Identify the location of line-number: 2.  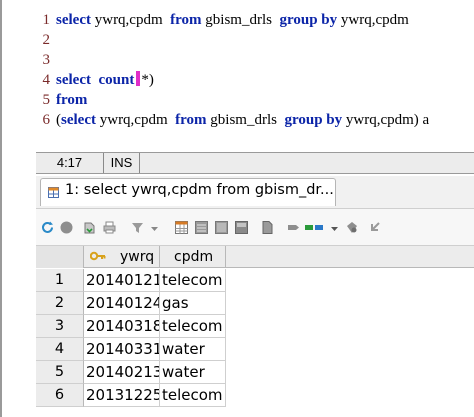
(46, 40).